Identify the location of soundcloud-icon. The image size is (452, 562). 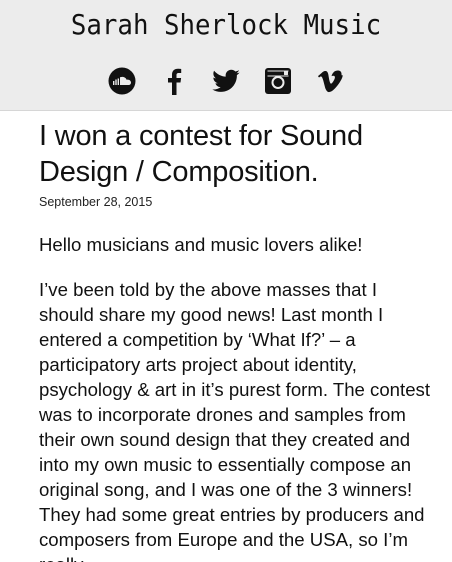
(122, 81).